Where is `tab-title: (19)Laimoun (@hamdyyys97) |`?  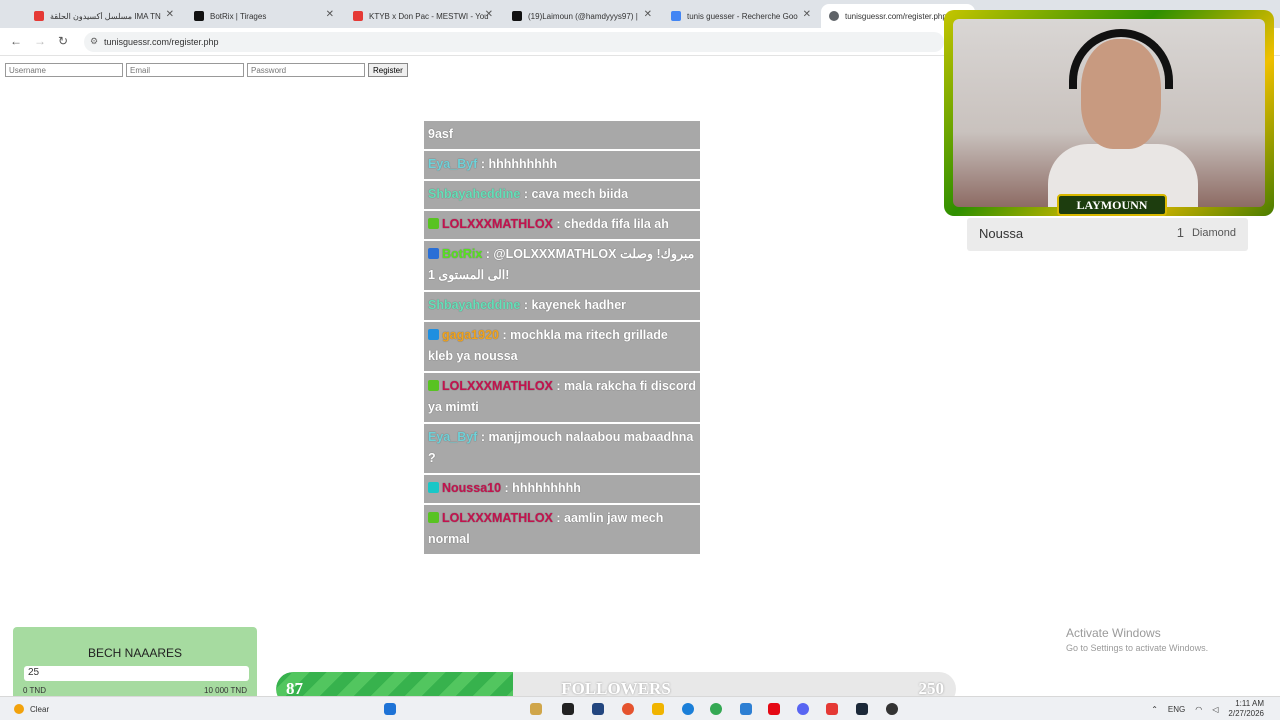
tab-title: (19)Laimoun (@hamdyyys97) | is located at coordinates (583, 16).